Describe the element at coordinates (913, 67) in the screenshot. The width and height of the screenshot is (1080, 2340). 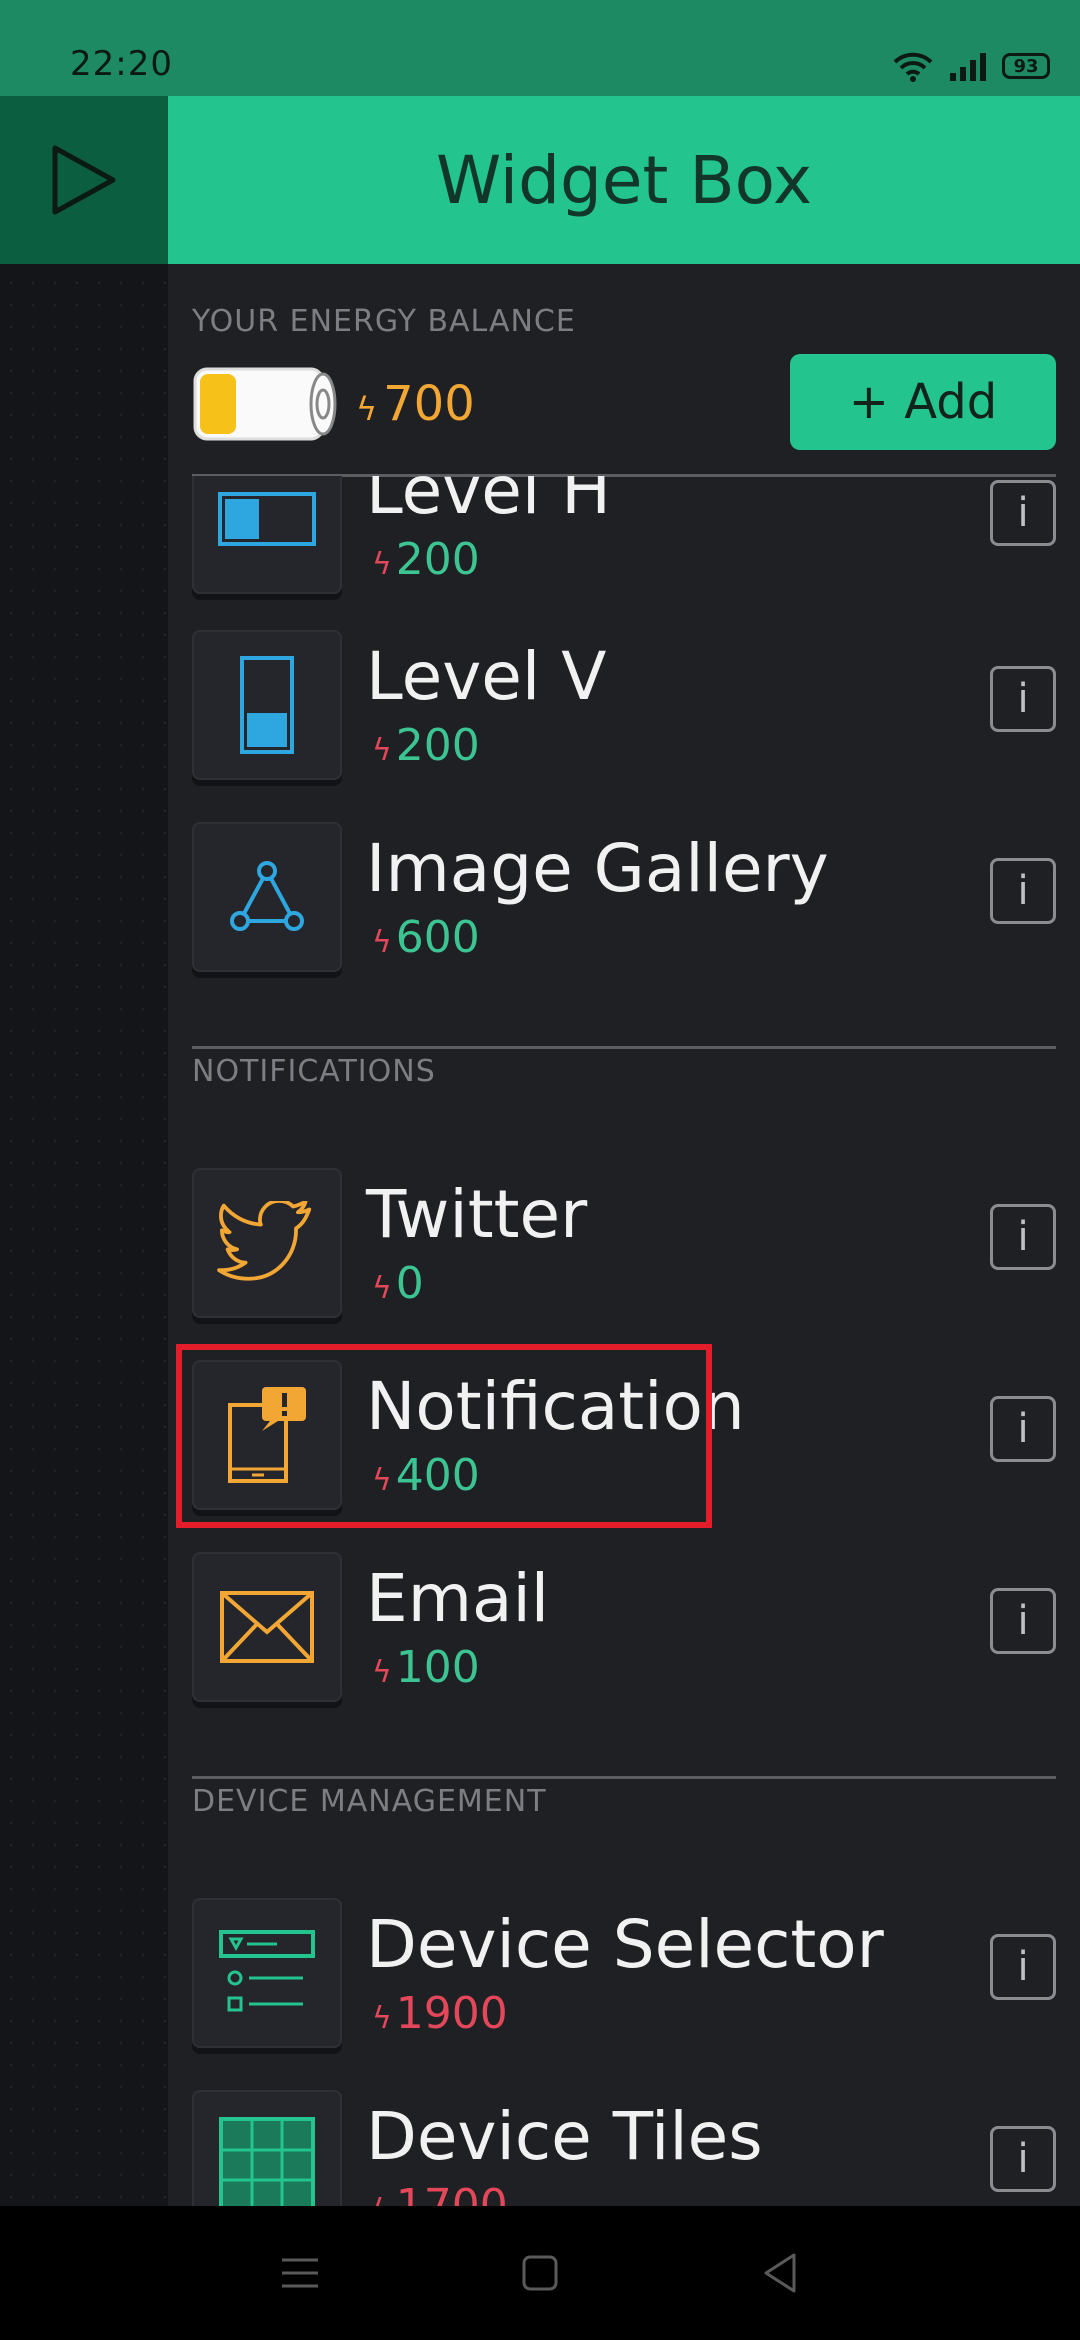
I see `wifi-icon` at that location.